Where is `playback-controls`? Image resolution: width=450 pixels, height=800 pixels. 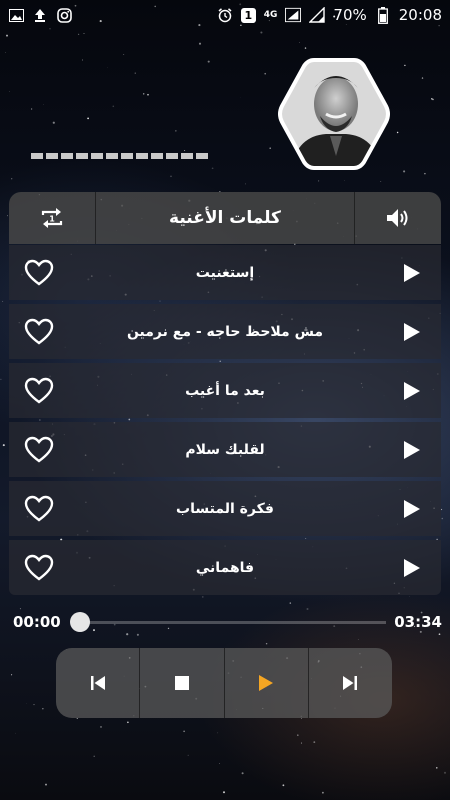 playback-controls is located at coordinates (224, 683).